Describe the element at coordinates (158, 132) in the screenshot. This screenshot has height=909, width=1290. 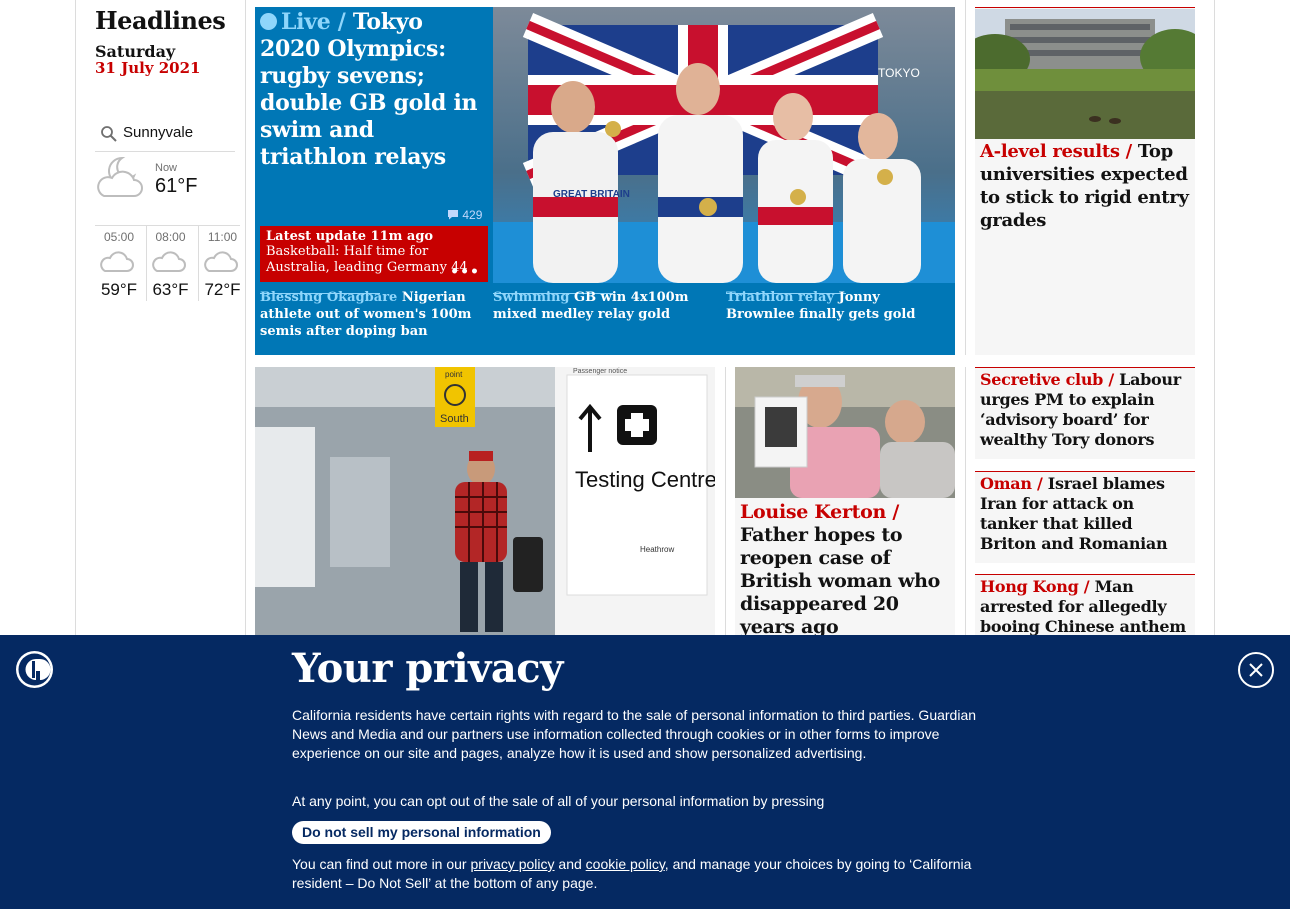
I see `weather-location: Sunnyvale` at that location.